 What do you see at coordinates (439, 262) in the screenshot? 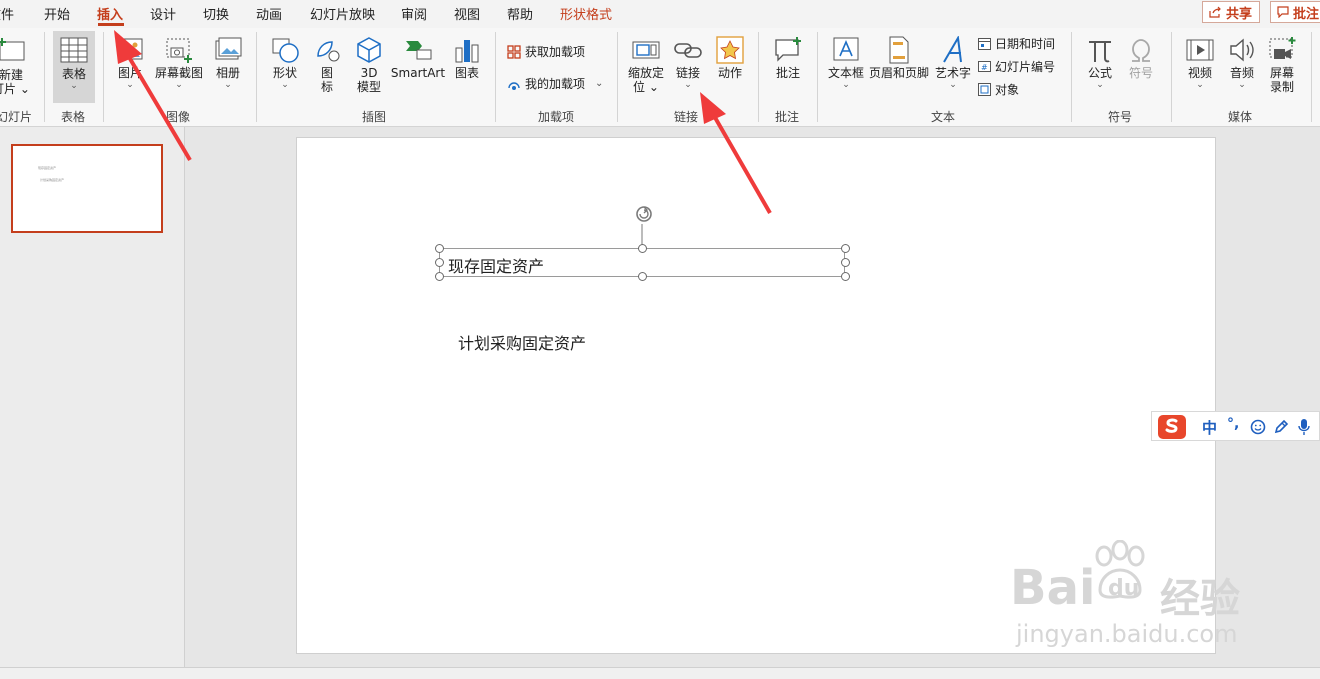
I see `resize-handle-left` at bounding box center [439, 262].